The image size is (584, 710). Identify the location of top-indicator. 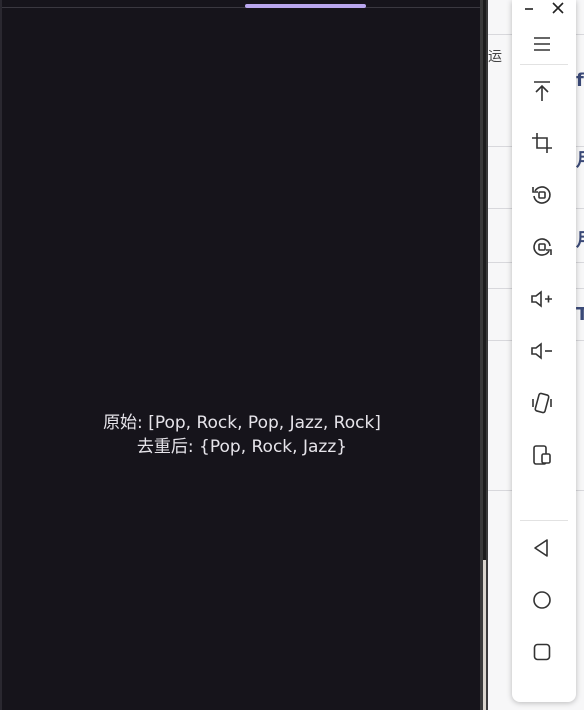
(305, 6).